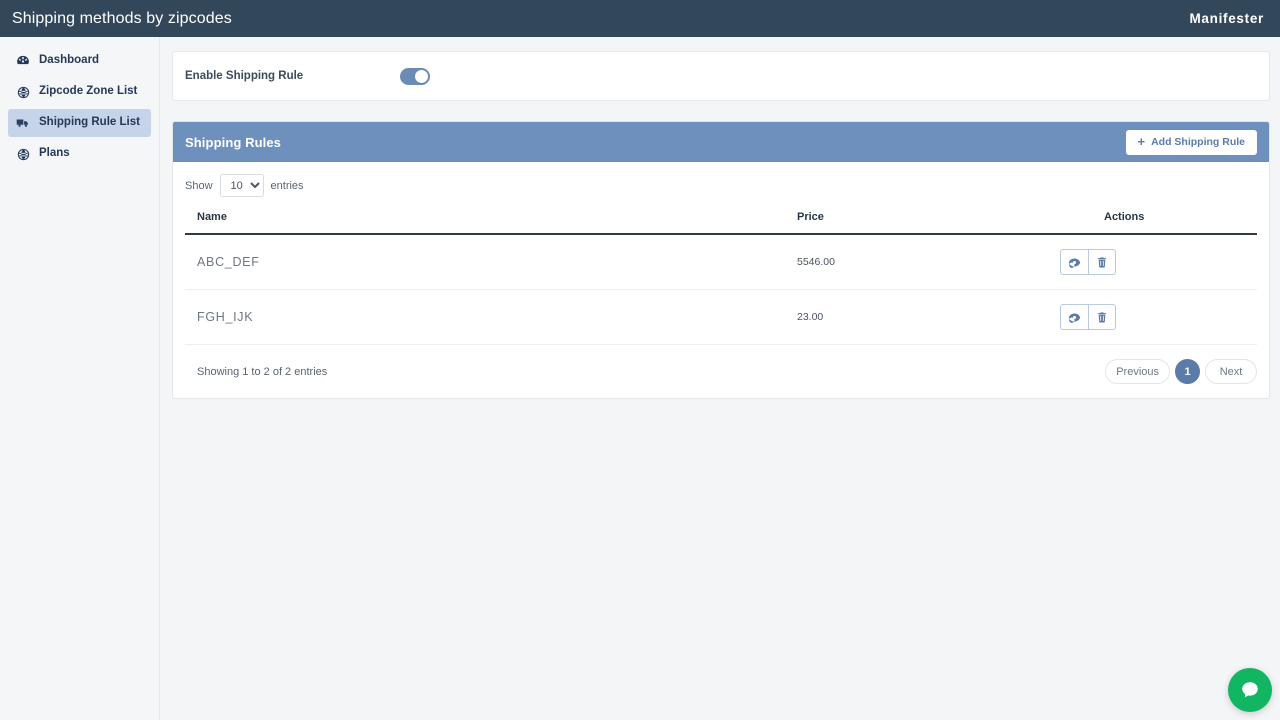 This screenshot has width=1280, height=720. What do you see at coordinates (485, 317) in the screenshot?
I see `rule-name-cell: FGH_IJK` at bounding box center [485, 317].